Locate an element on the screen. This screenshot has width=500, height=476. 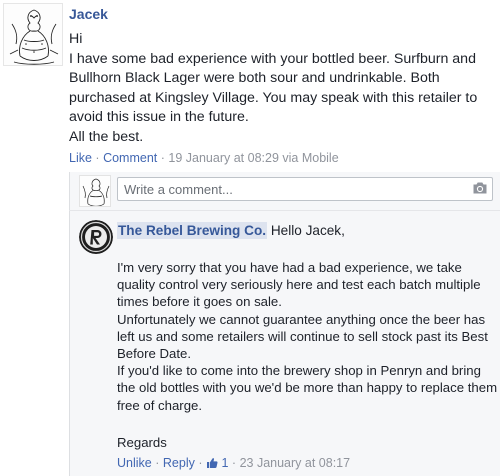
like-count: 1 is located at coordinates (224, 463).